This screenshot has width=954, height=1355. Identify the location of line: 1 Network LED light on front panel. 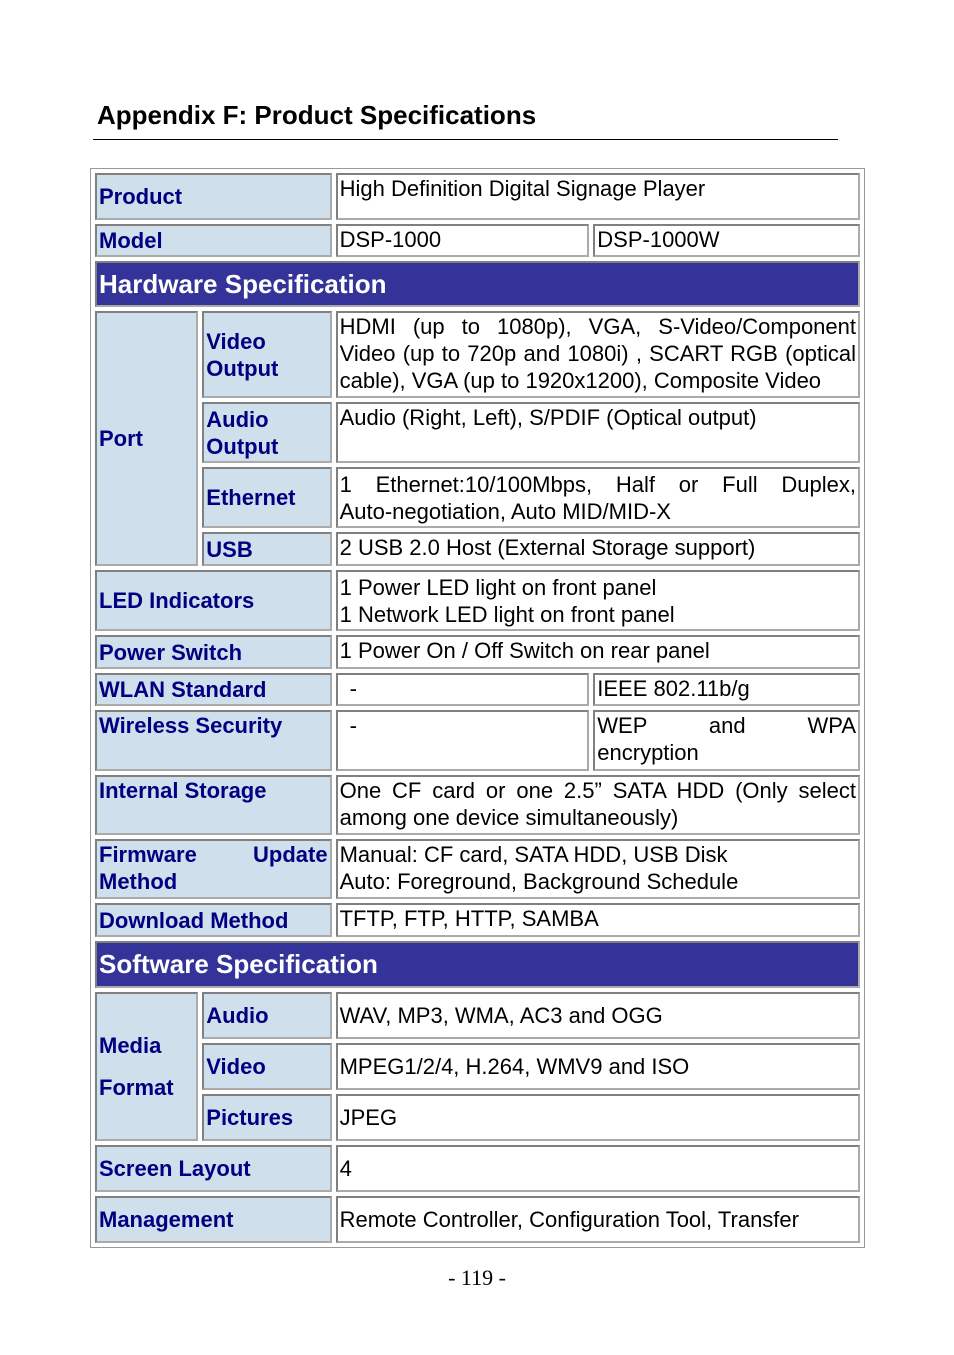
(507, 614).